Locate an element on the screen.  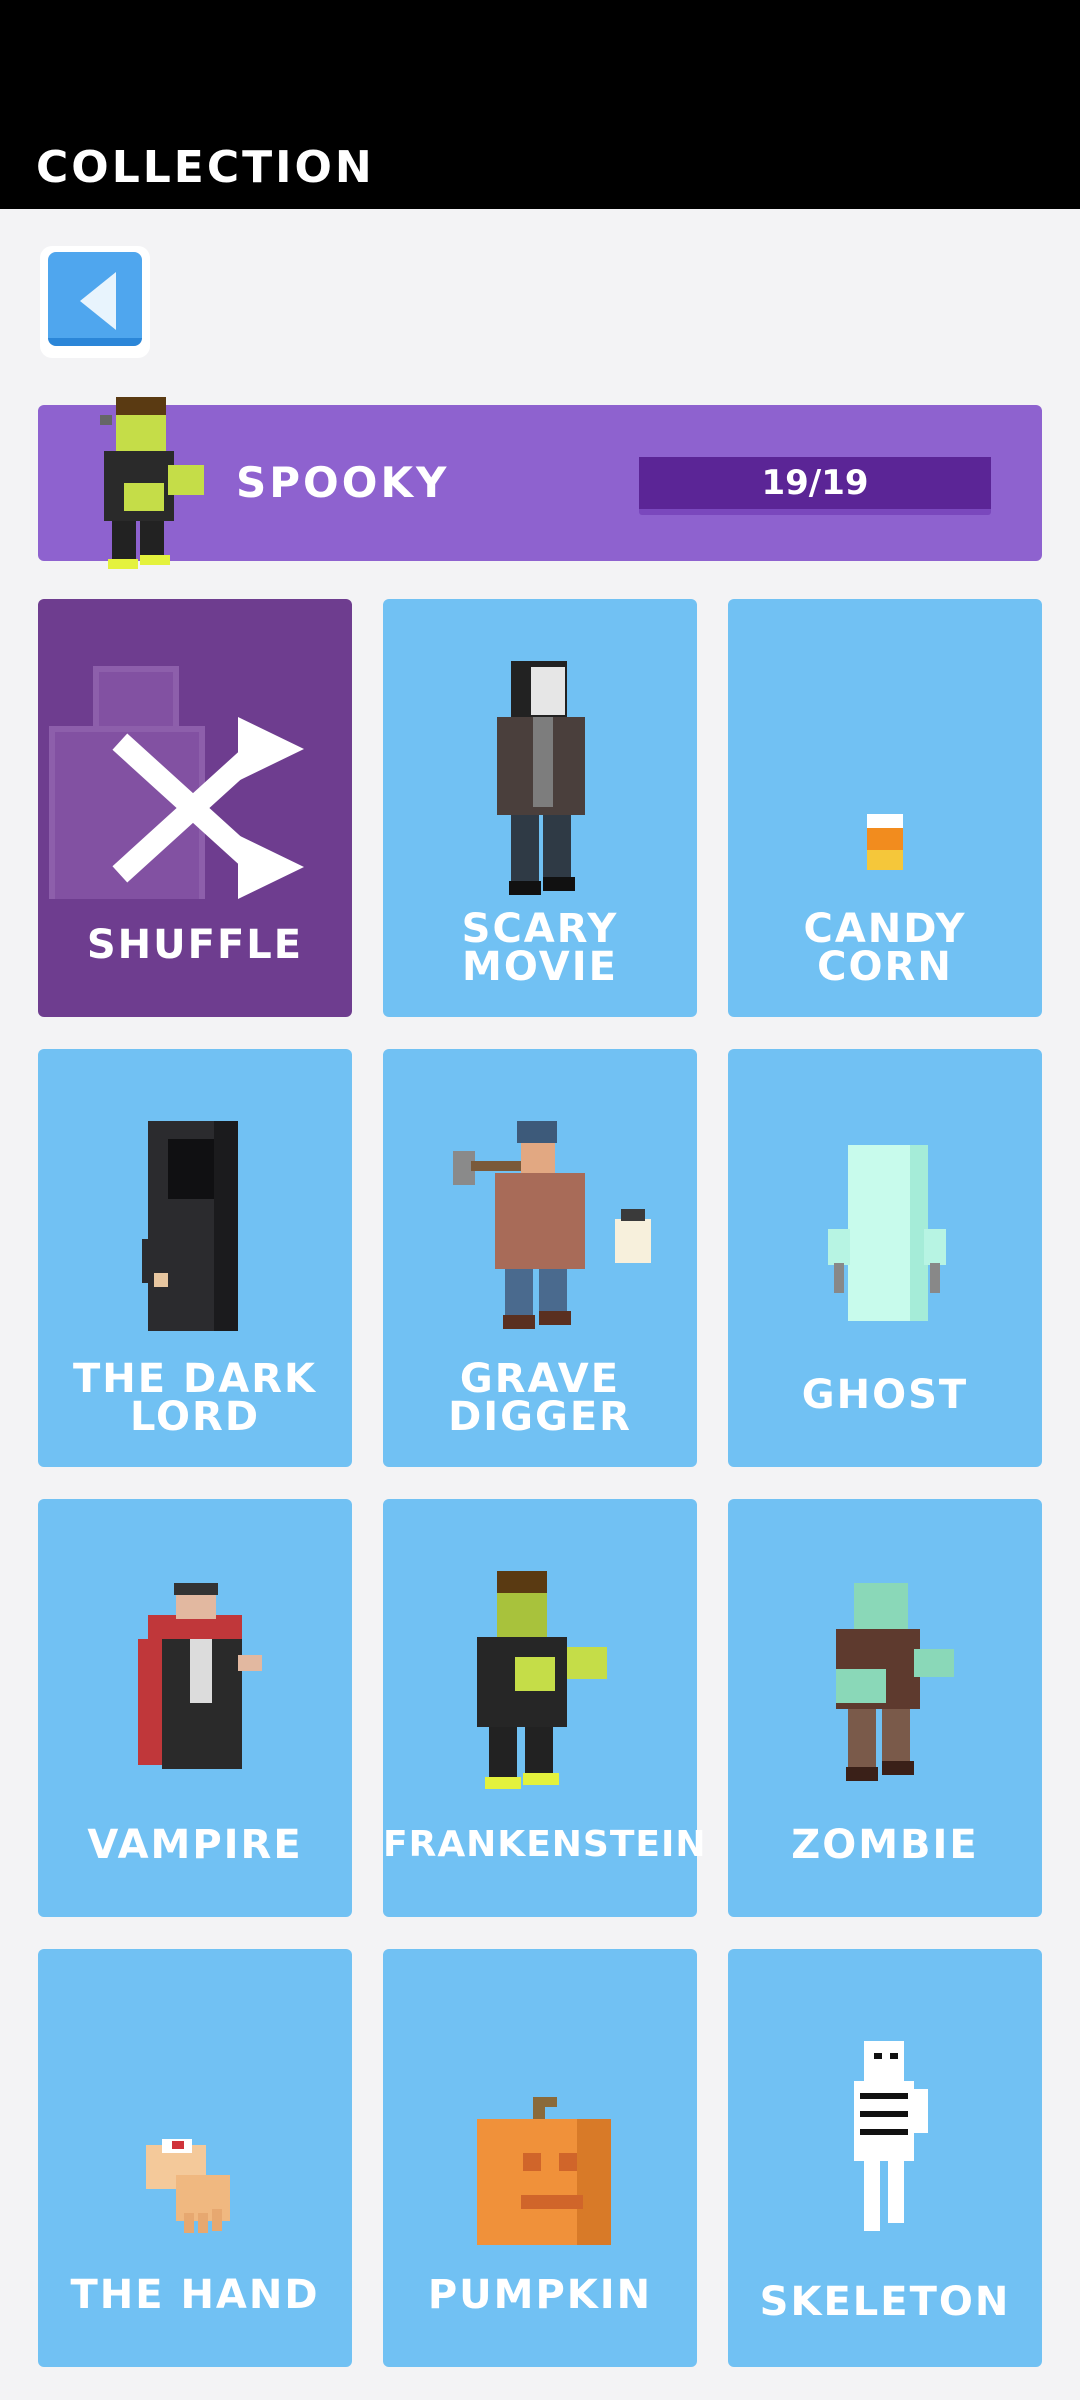
progress-text: 19/19 is located at coordinates (815, 483).